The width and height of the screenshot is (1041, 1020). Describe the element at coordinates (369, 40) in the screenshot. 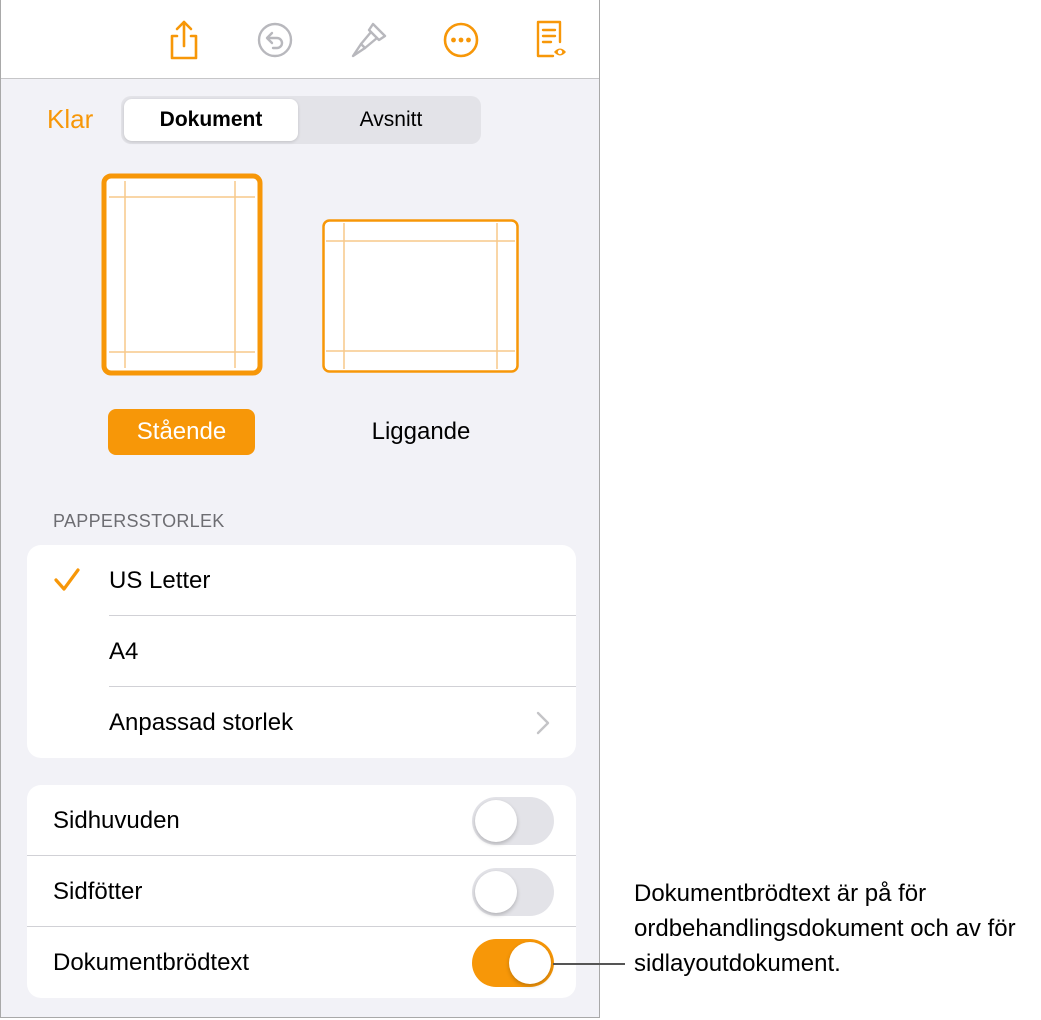

I see `paintbrush-icon` at that location.